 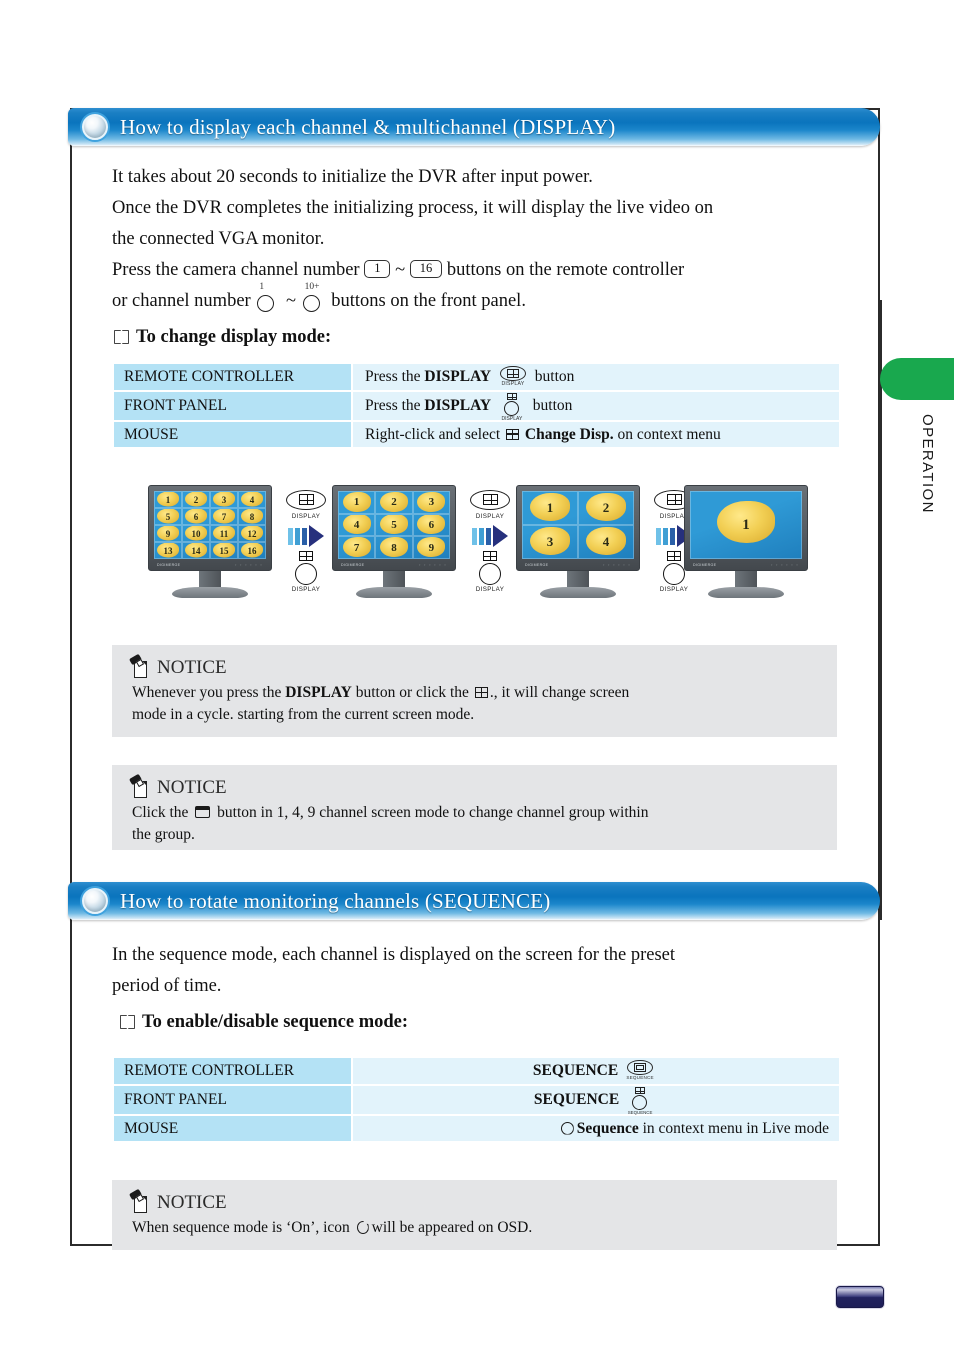 What do you see at coordinates (224, 550) in the screenshot?
I see `channel-number: 15` at bounding box center [224, 550].